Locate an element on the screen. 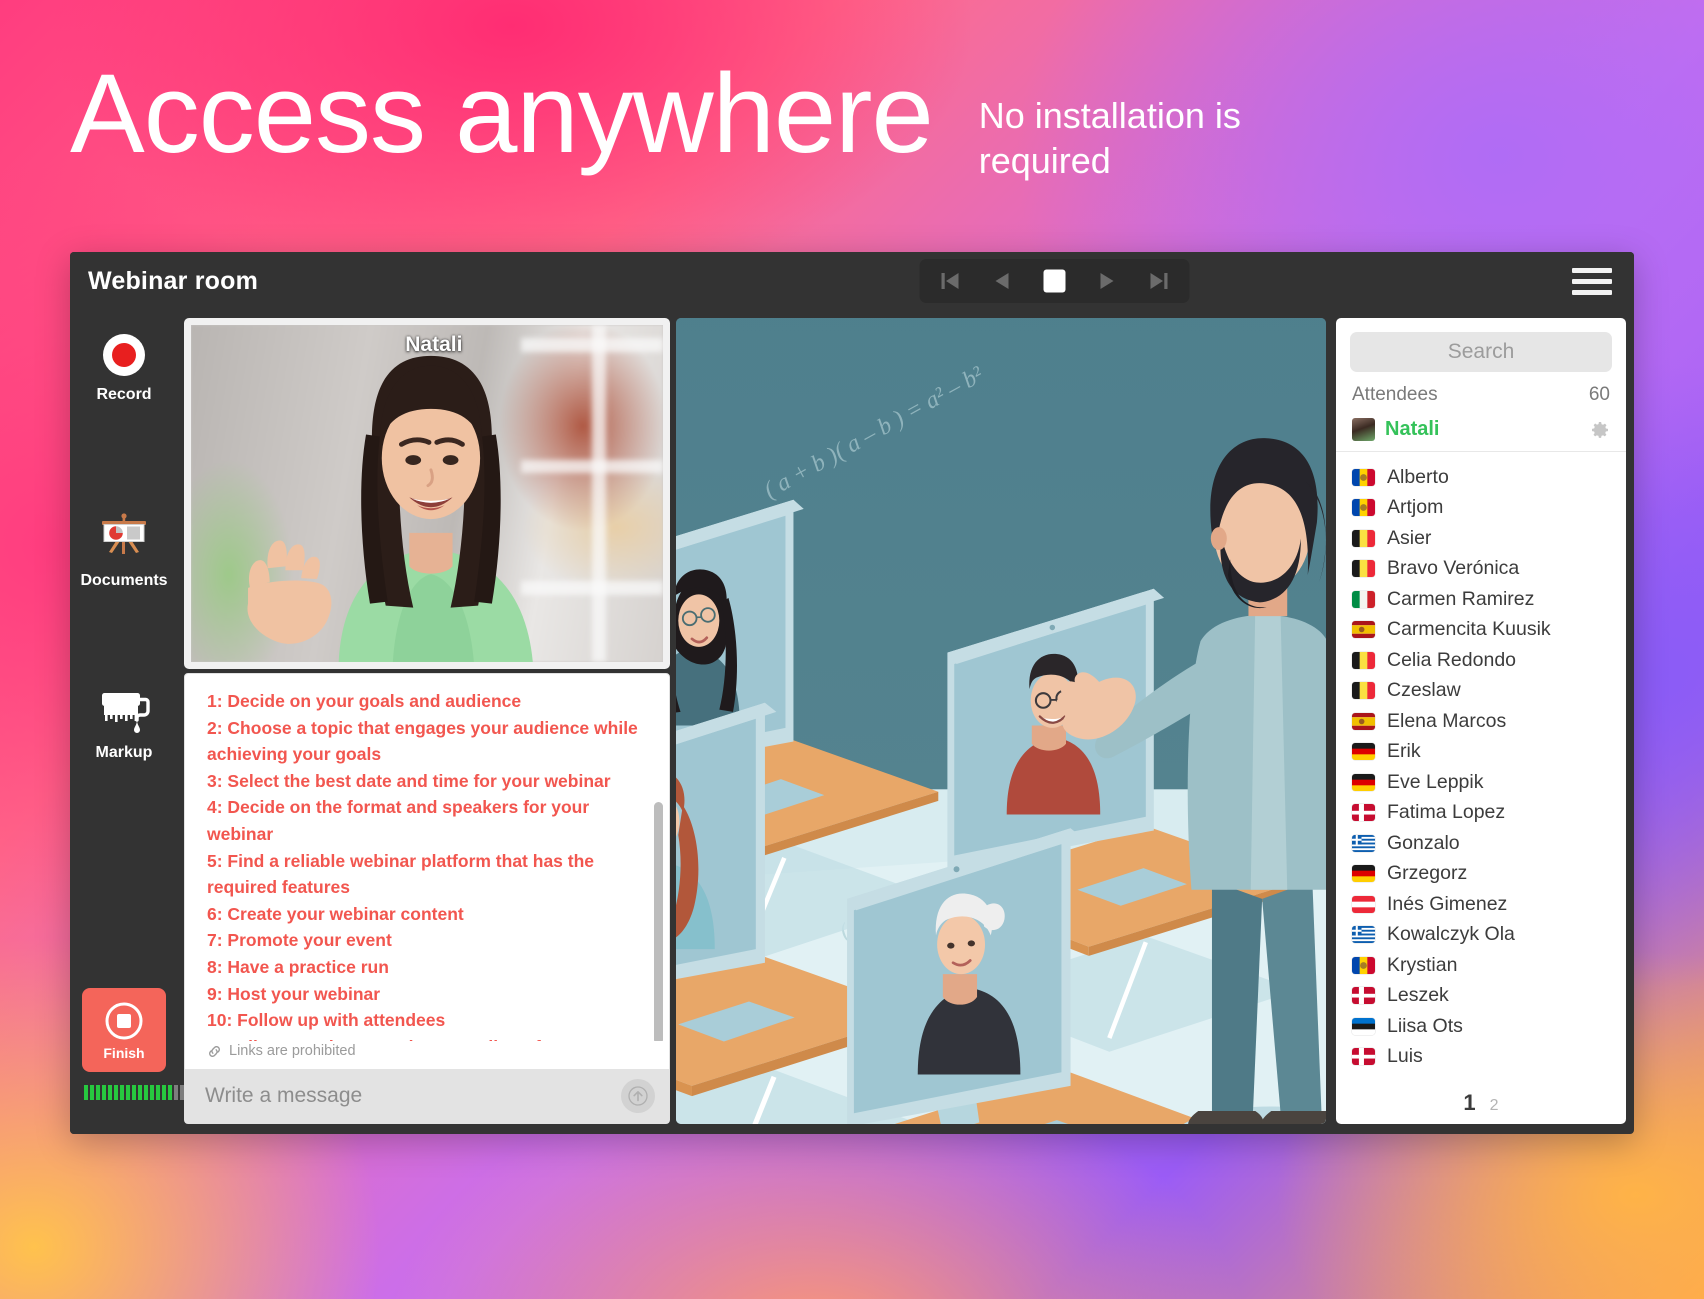 This screenshot has width=1704, height=1299. finish-button: Finish is located at coordinates (124, 1030).